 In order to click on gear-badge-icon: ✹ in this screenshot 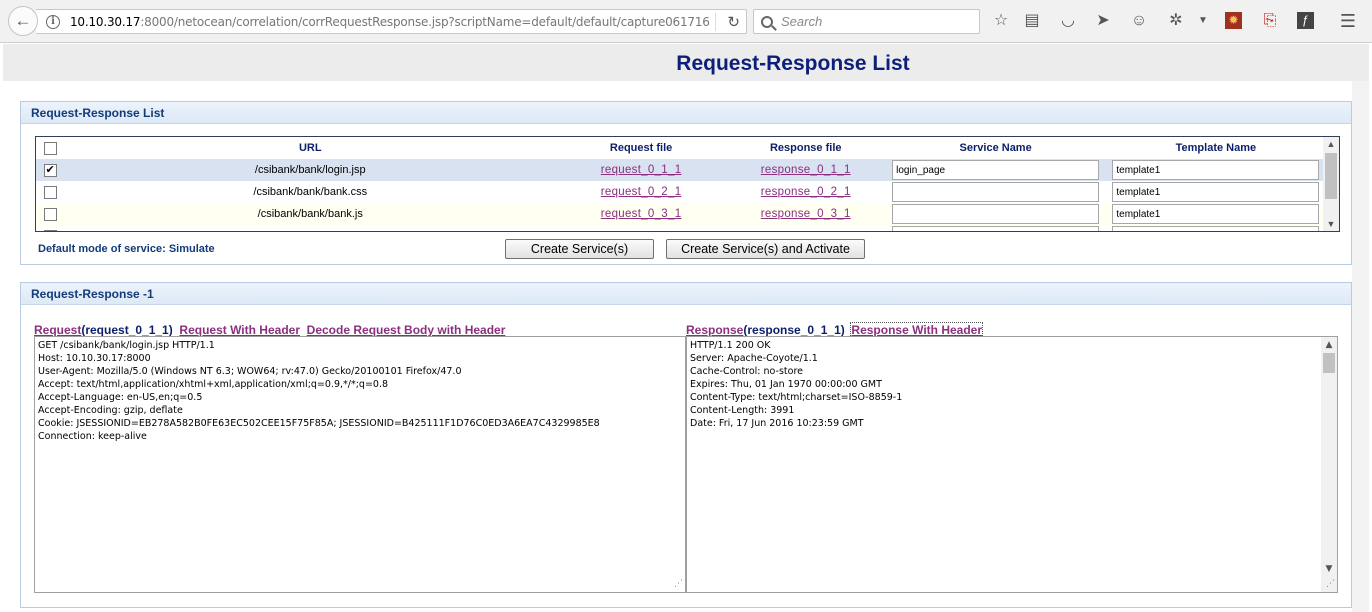, I will do `click(1233, 20)`.